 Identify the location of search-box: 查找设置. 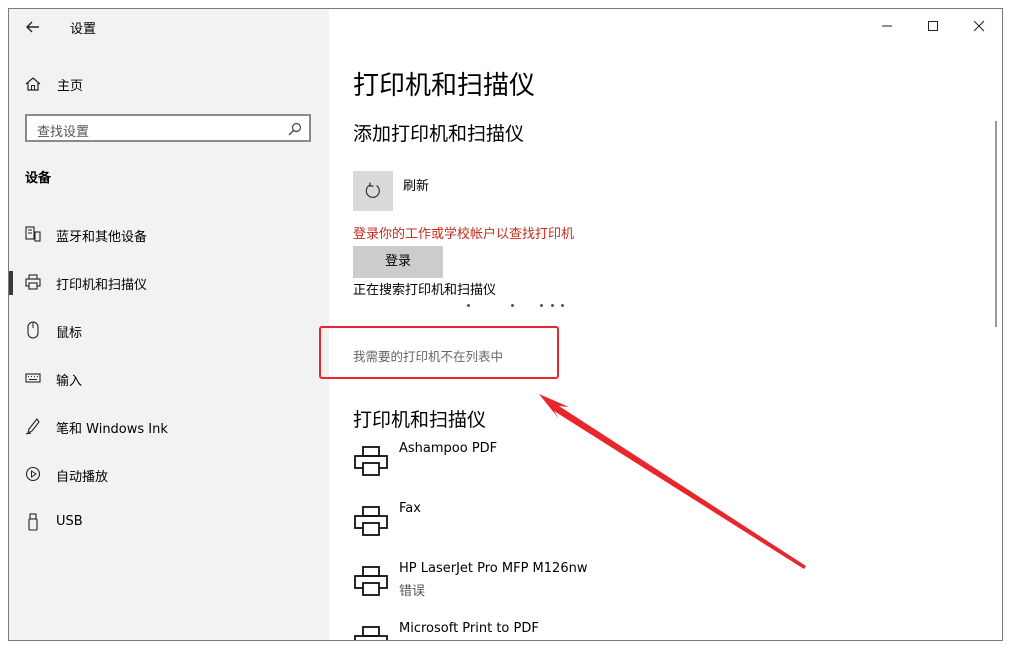
(168, 128).